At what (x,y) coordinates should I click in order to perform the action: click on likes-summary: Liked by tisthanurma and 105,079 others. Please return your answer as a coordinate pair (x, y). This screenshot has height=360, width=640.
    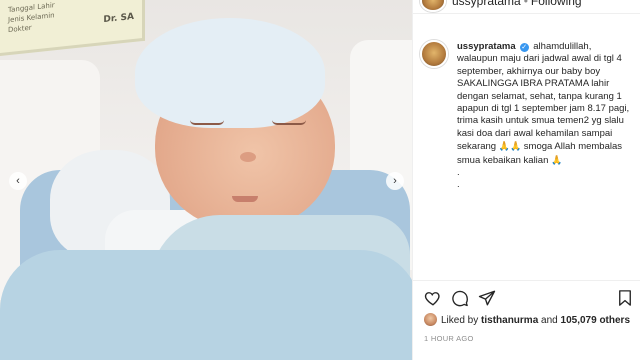
    Looking at the image, I should click on (527, 319).